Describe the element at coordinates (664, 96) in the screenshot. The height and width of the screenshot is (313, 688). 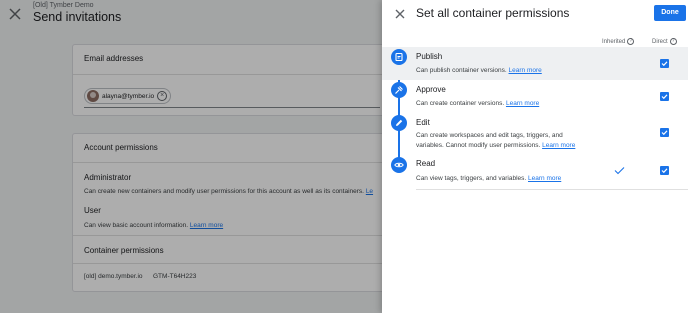
I see `direct-checkbox-approve` at that location.